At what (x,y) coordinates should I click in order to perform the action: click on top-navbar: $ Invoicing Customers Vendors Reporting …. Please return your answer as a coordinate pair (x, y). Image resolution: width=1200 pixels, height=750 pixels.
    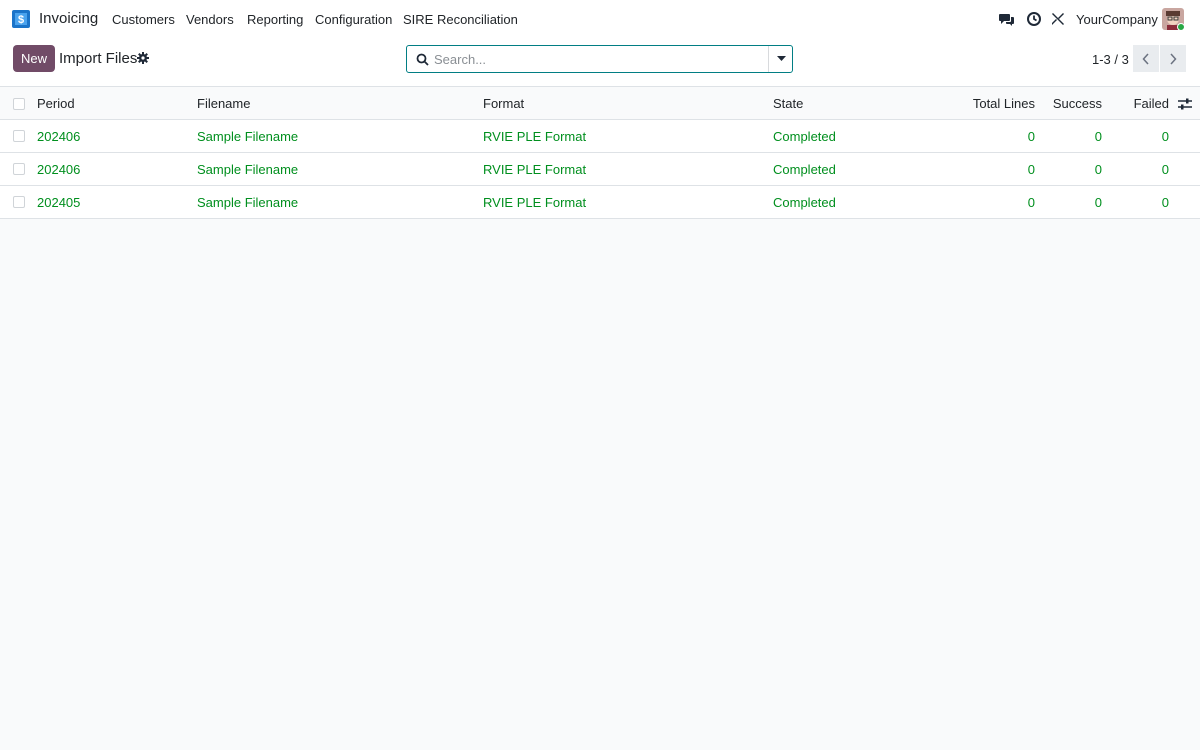
    Looking at the image, I should click on (600, 19).